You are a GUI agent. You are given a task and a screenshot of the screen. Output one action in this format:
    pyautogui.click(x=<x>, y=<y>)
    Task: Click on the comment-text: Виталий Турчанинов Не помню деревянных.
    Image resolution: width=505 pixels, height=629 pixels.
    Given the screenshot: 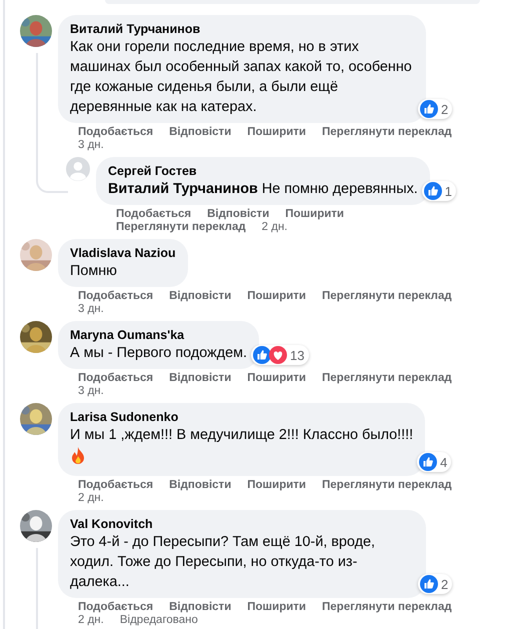 What is the action you would take?
    pyautogui.click(x=263, y=189)
    